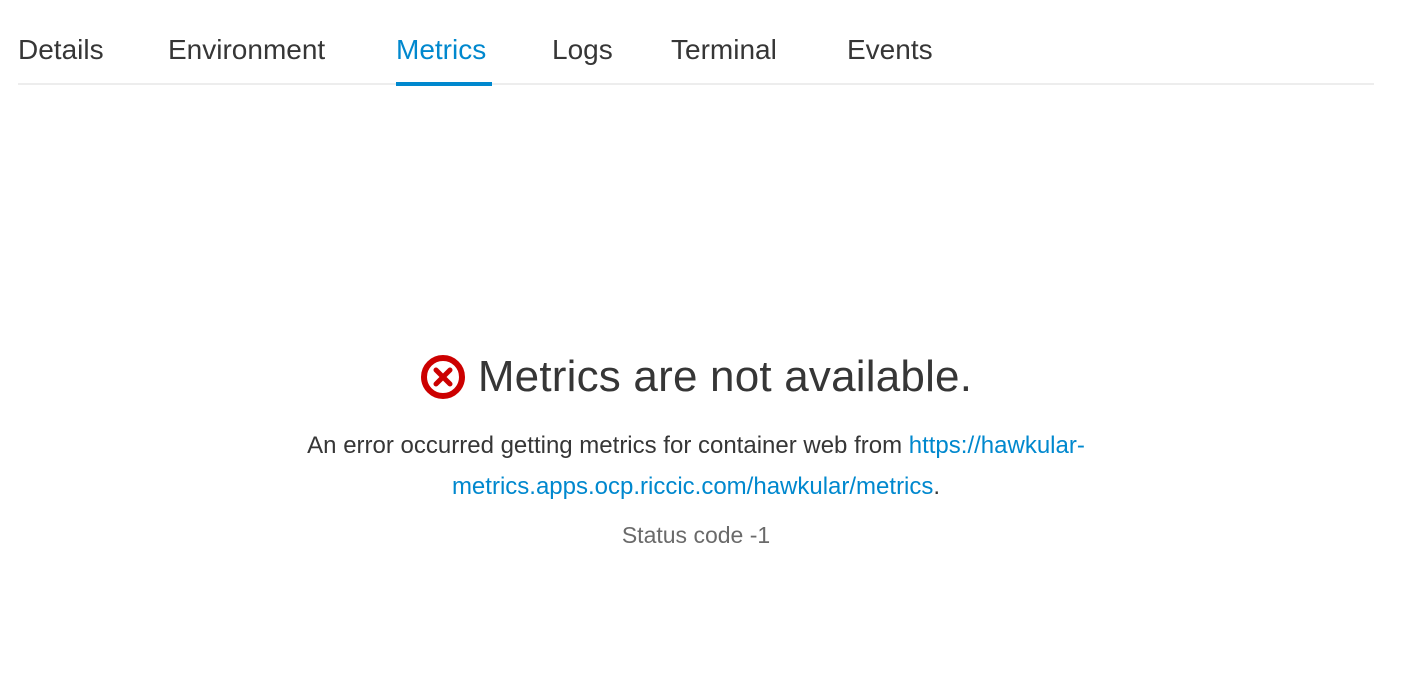  Describe the element at coordinates (696, 535) in the screenshot. I see `status-code: Status code -1` at that location.